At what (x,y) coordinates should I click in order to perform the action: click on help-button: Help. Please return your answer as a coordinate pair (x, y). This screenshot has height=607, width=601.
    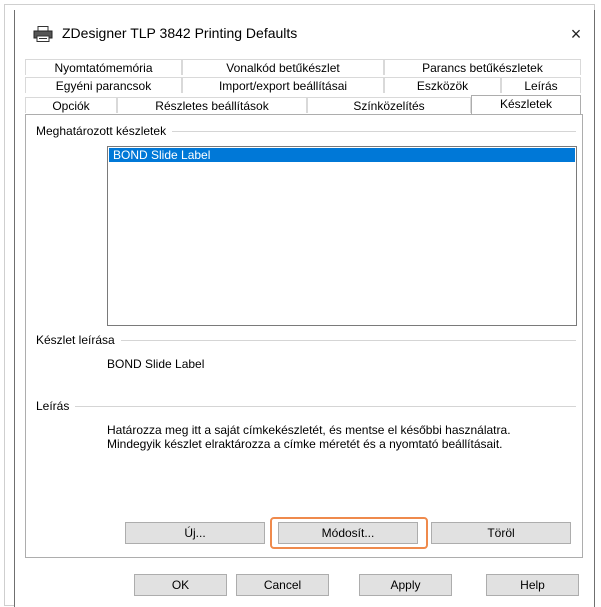
    Looking at the image, I should click on (532, 585).